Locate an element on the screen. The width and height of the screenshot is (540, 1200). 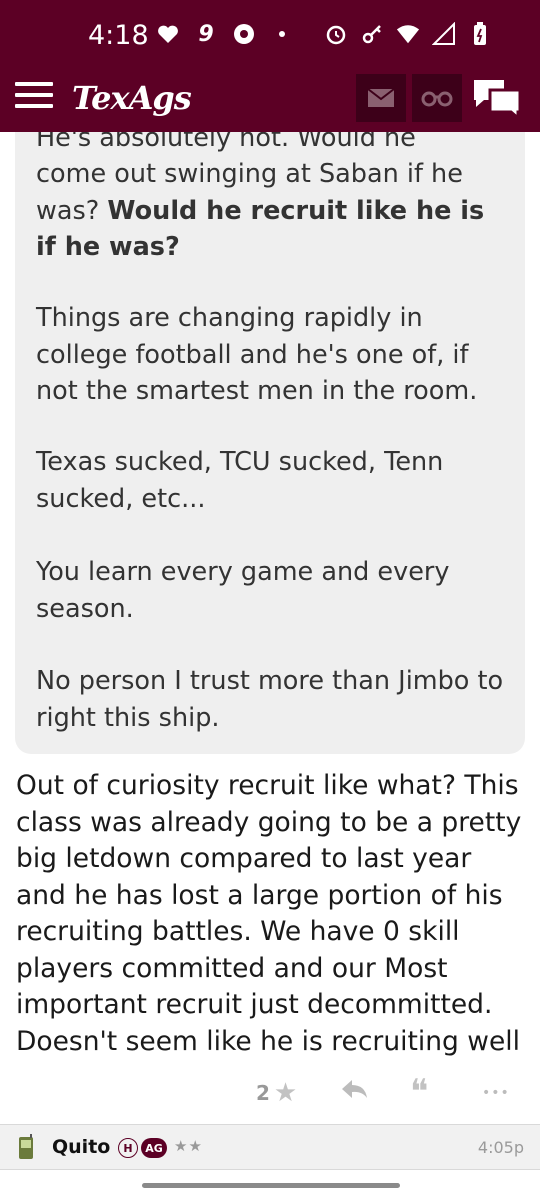
rank-stars: ★★ is located at coordinates (188, 1146).